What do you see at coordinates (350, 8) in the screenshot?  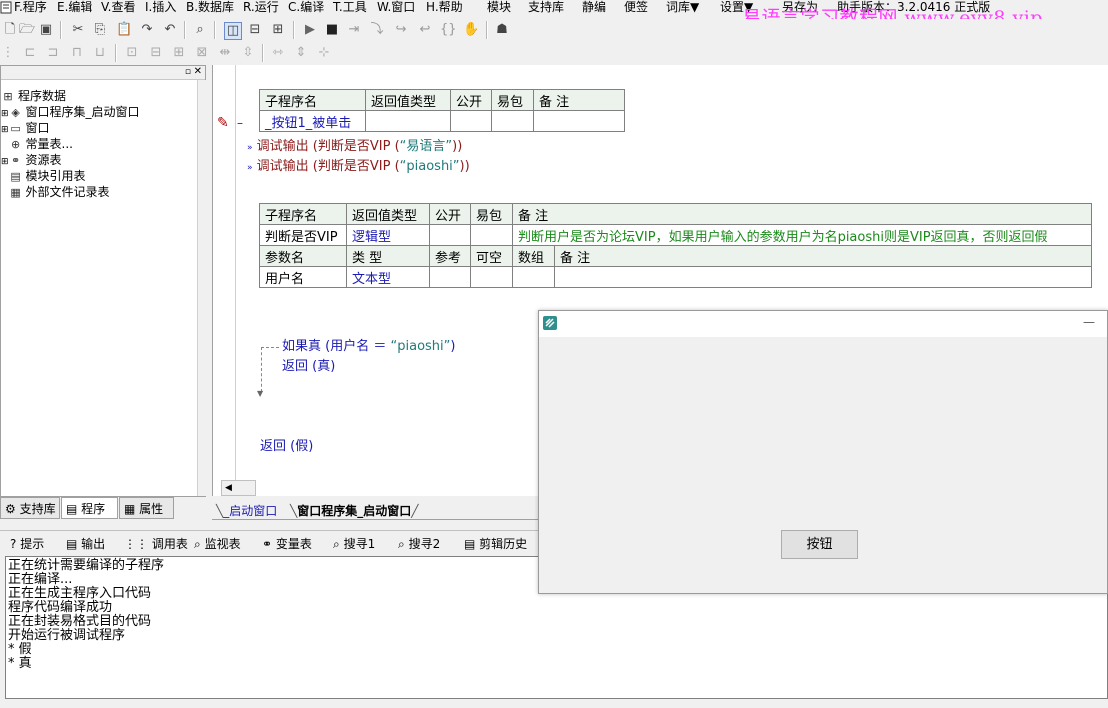 I see `menu-tools: T.工具` at bounding box center [350, 8].